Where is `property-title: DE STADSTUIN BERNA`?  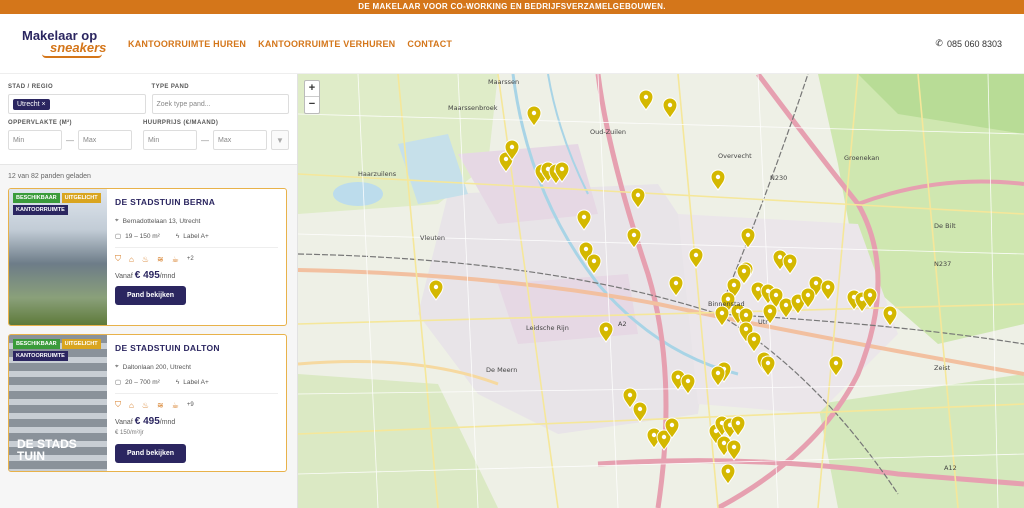 property-title: DE STADSTUIN BERNA is located at coordinates (196, 202).